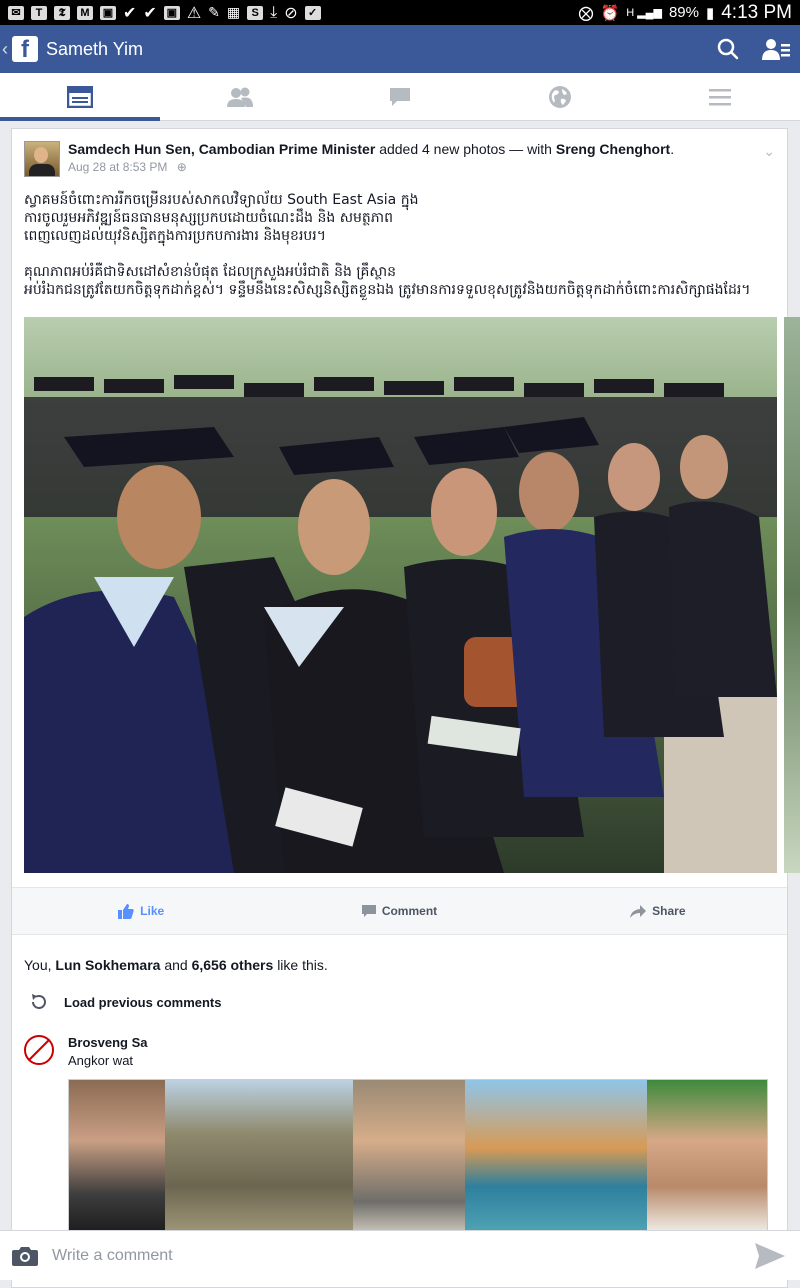 Image resolution: width=800 pixels, height=1288 pixels. I want to click on friends-icon, so click(240, 97).